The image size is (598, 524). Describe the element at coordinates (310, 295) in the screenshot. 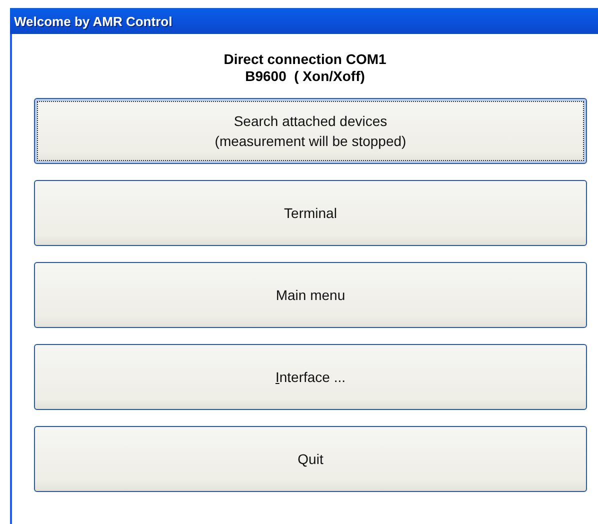

I see `menu-button: Main menu` at that location.